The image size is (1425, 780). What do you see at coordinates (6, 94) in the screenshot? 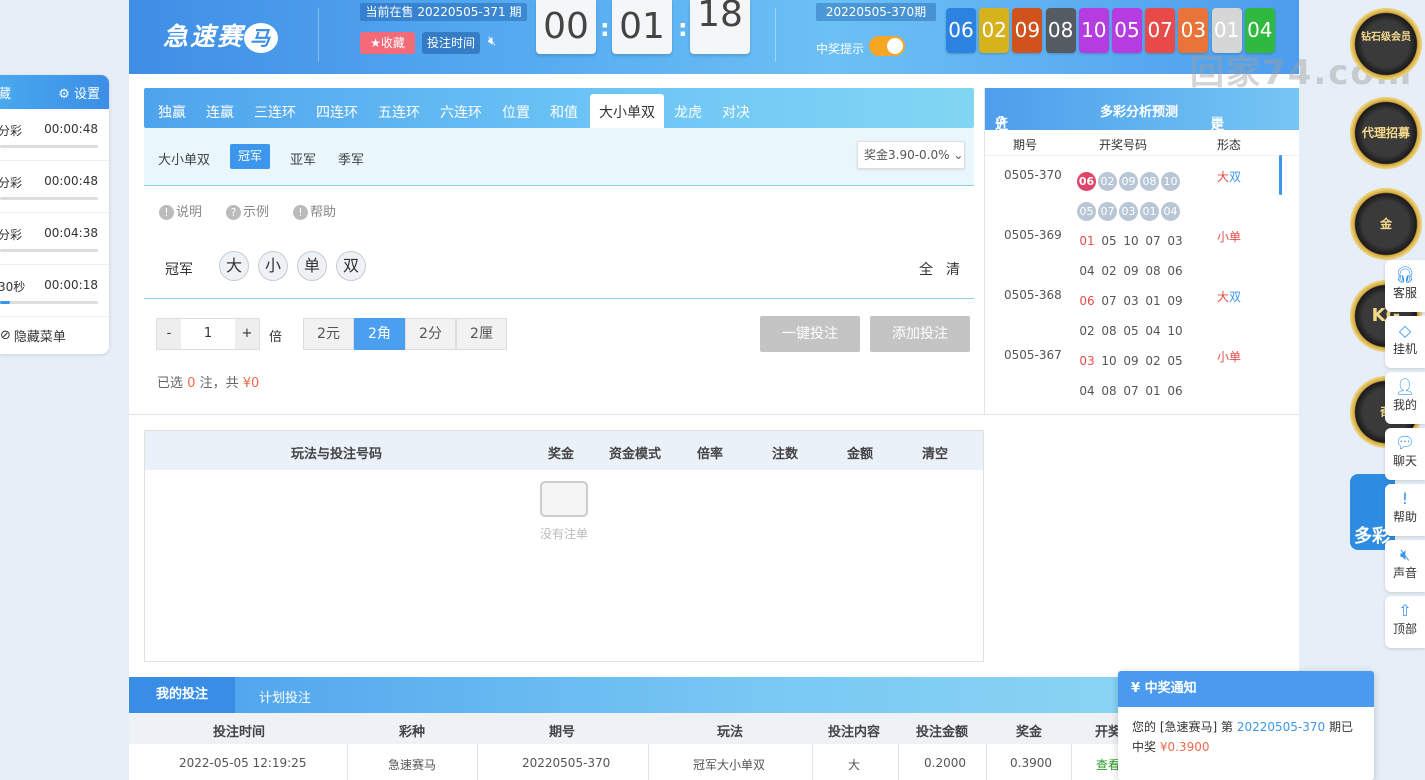
I see `hidden-label: 藏` at bounding box center [6, 94].